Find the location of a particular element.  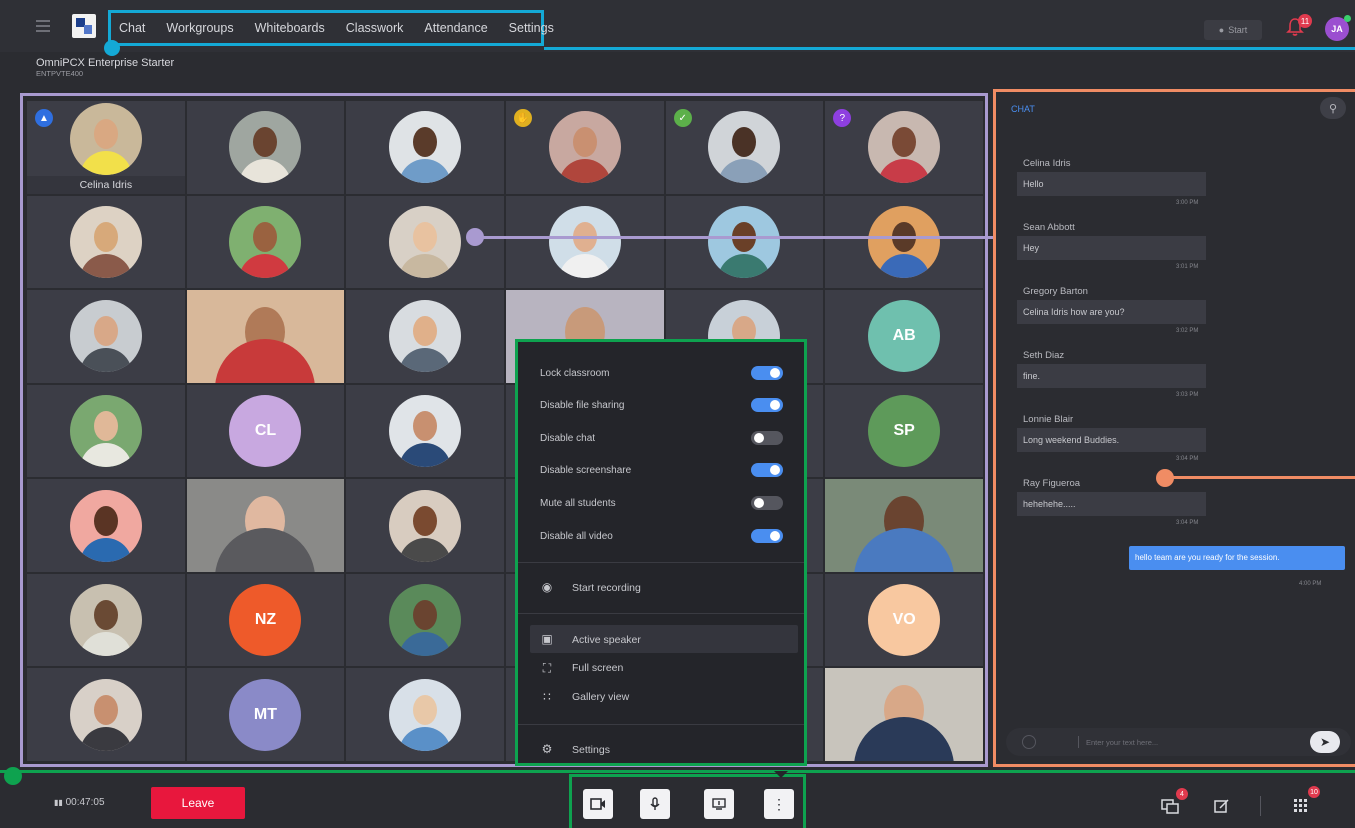

annotation-dot-orange is located at coordinates (1165, 478).